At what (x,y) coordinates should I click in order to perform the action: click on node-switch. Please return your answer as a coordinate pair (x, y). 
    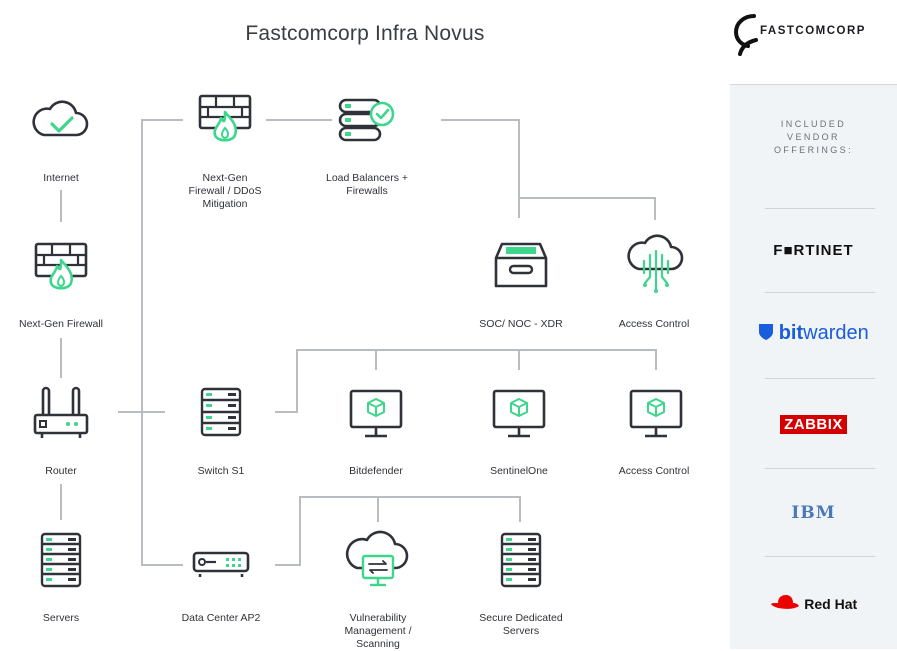
    Looking at the image, I should click on (221, 414).